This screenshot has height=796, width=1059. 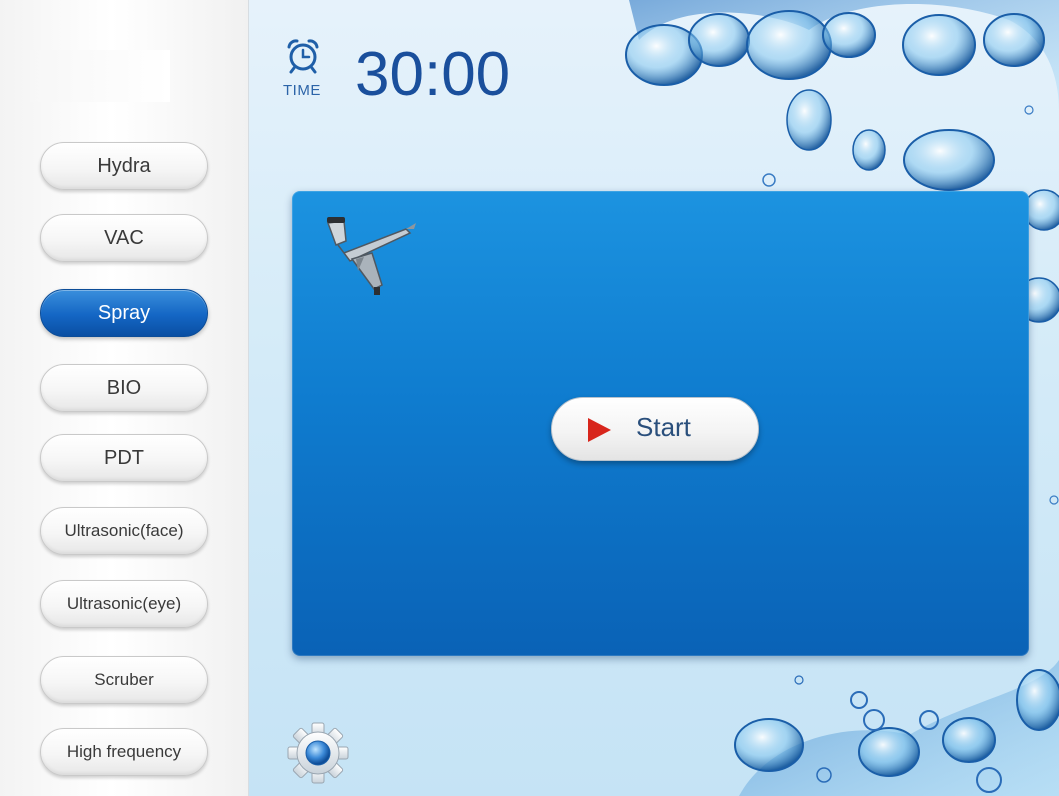 What do you see at coordinates (303, 56) in the screenshot?
I see `alarm-clock-icon` at bounding box center [303, 56].